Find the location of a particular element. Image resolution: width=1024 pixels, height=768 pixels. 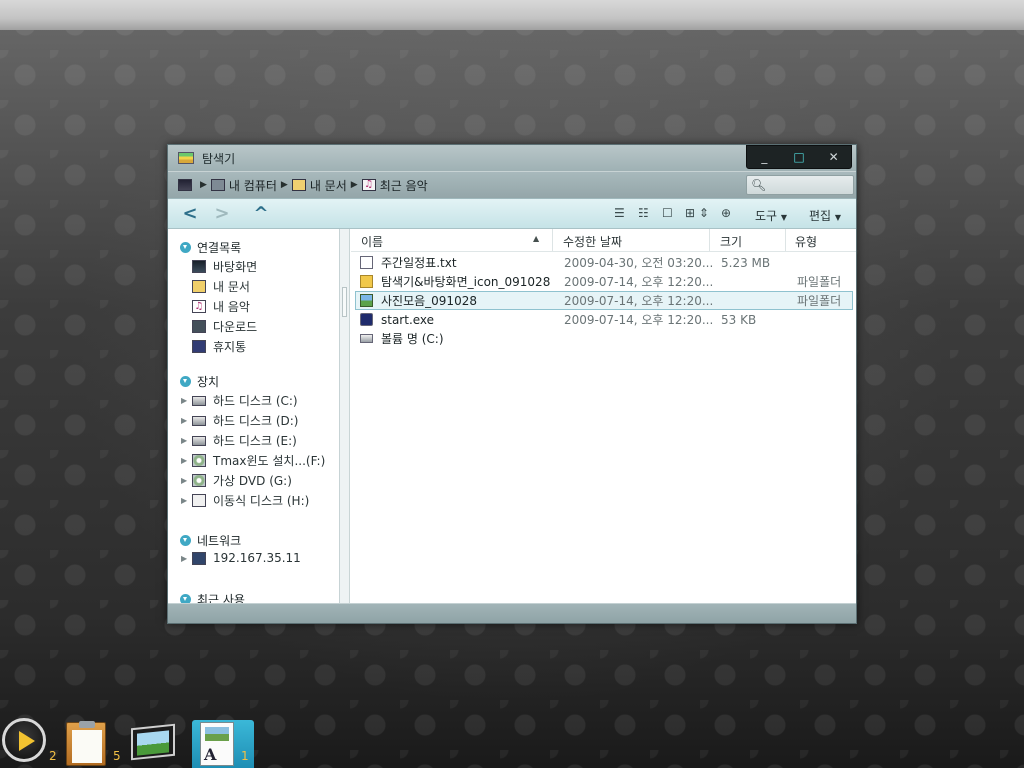

pane-splitter is located at coordinates (345, 416).